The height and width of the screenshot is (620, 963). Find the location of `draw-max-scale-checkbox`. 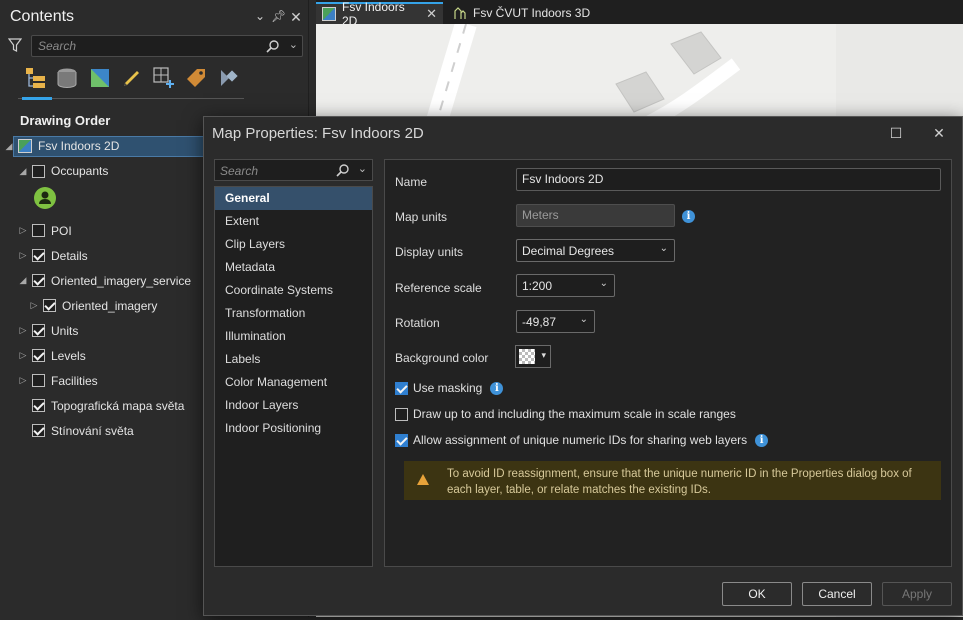

draw-max-scale-checkbox is located at coordinates (401, 414).